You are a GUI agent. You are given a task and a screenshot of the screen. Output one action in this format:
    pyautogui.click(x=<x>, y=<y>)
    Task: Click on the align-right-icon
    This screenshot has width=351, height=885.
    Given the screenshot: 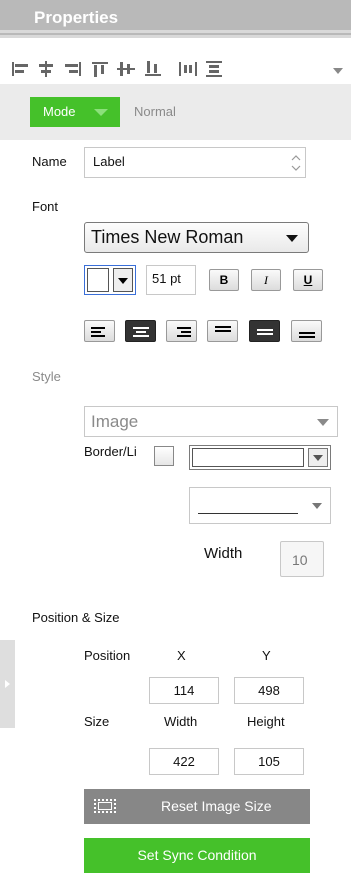 What is the action you would take?
    pyautogui.click(x=73, y=69)
    